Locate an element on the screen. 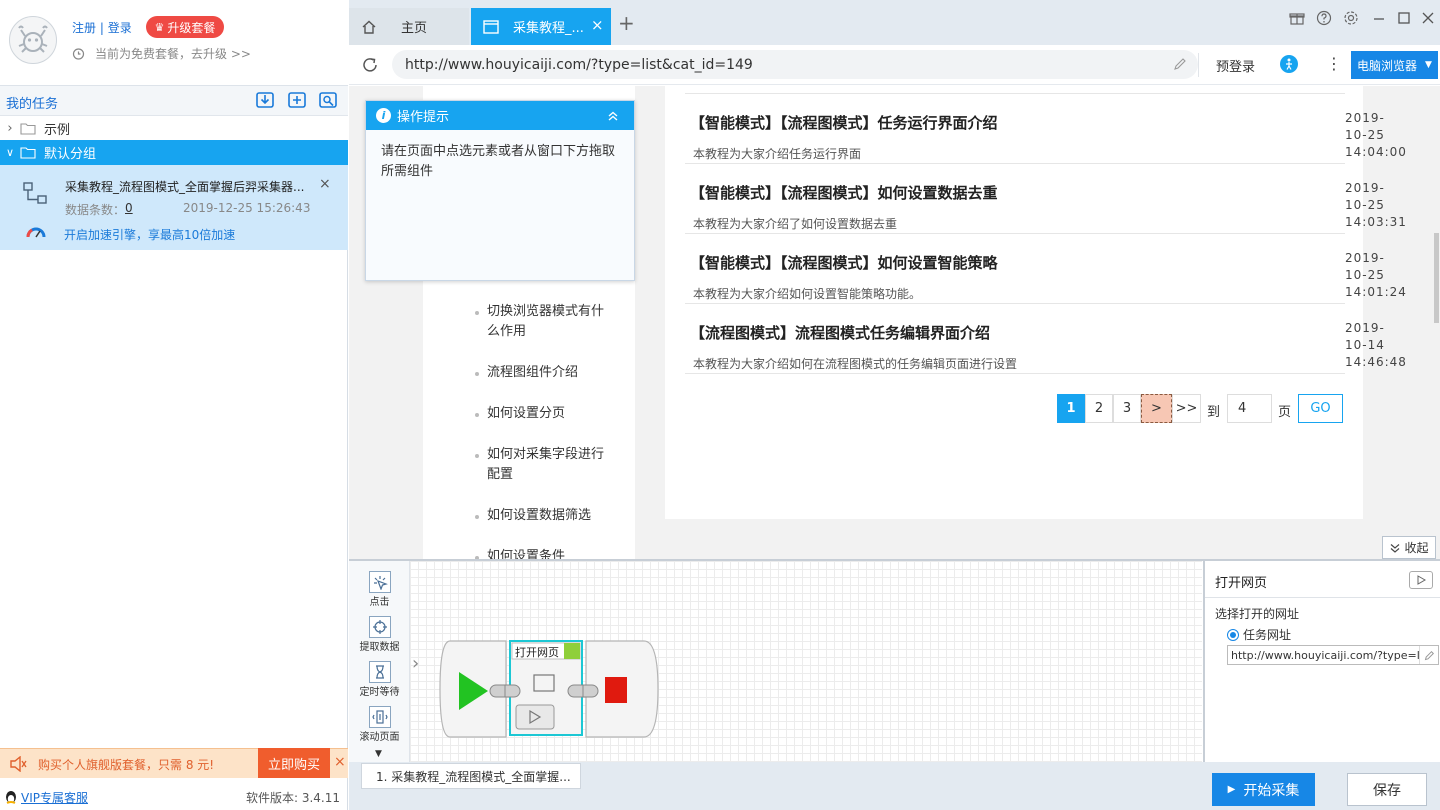 The image size is (1440, 810). run-step-button is located at coordinates (1421, 580).